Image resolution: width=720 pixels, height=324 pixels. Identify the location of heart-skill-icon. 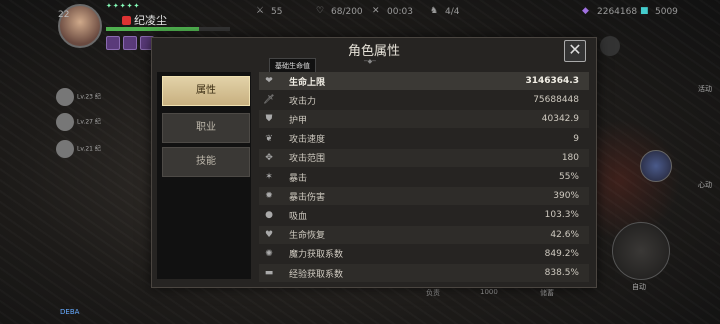
(656, 166).